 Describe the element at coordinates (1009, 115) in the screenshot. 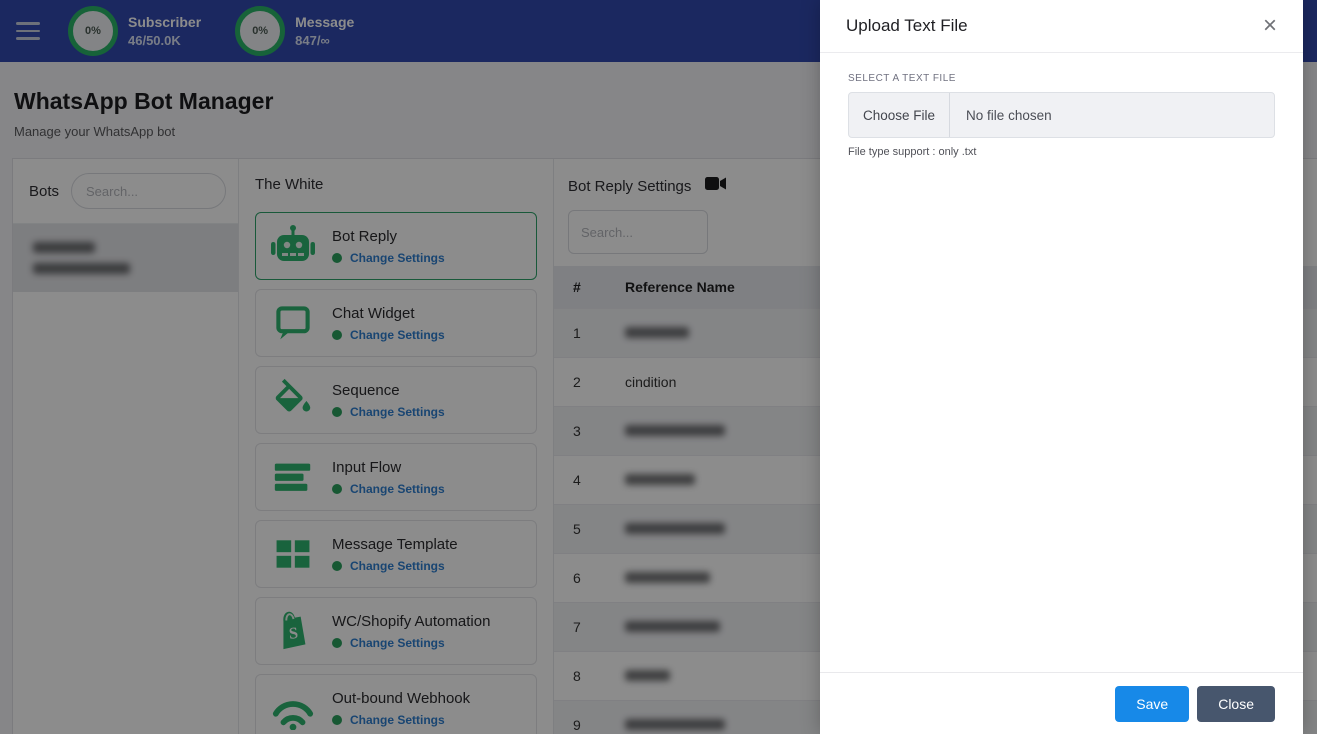

I see `file-chosen-status: No file chosen` at that location.